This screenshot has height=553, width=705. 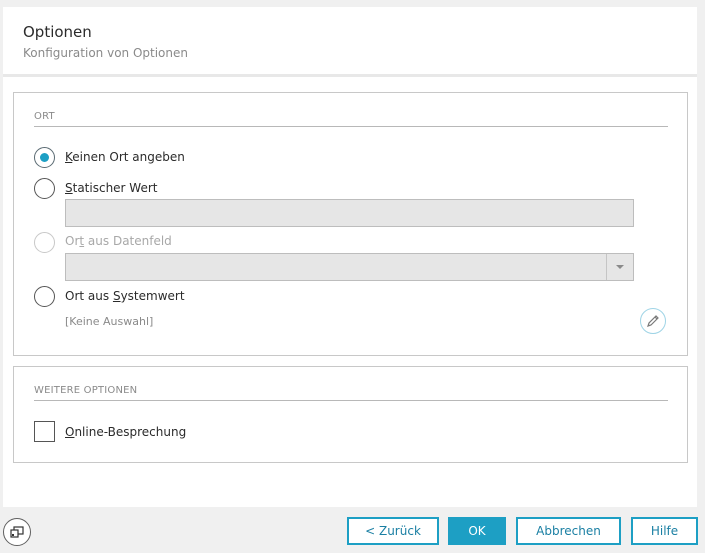 What do you see at coordinates (118, 241) in the screenshot?
I see `radio-label-ort-aus-datenfeld: Ort aus Datenfeld` at bounding box center [118, 241].